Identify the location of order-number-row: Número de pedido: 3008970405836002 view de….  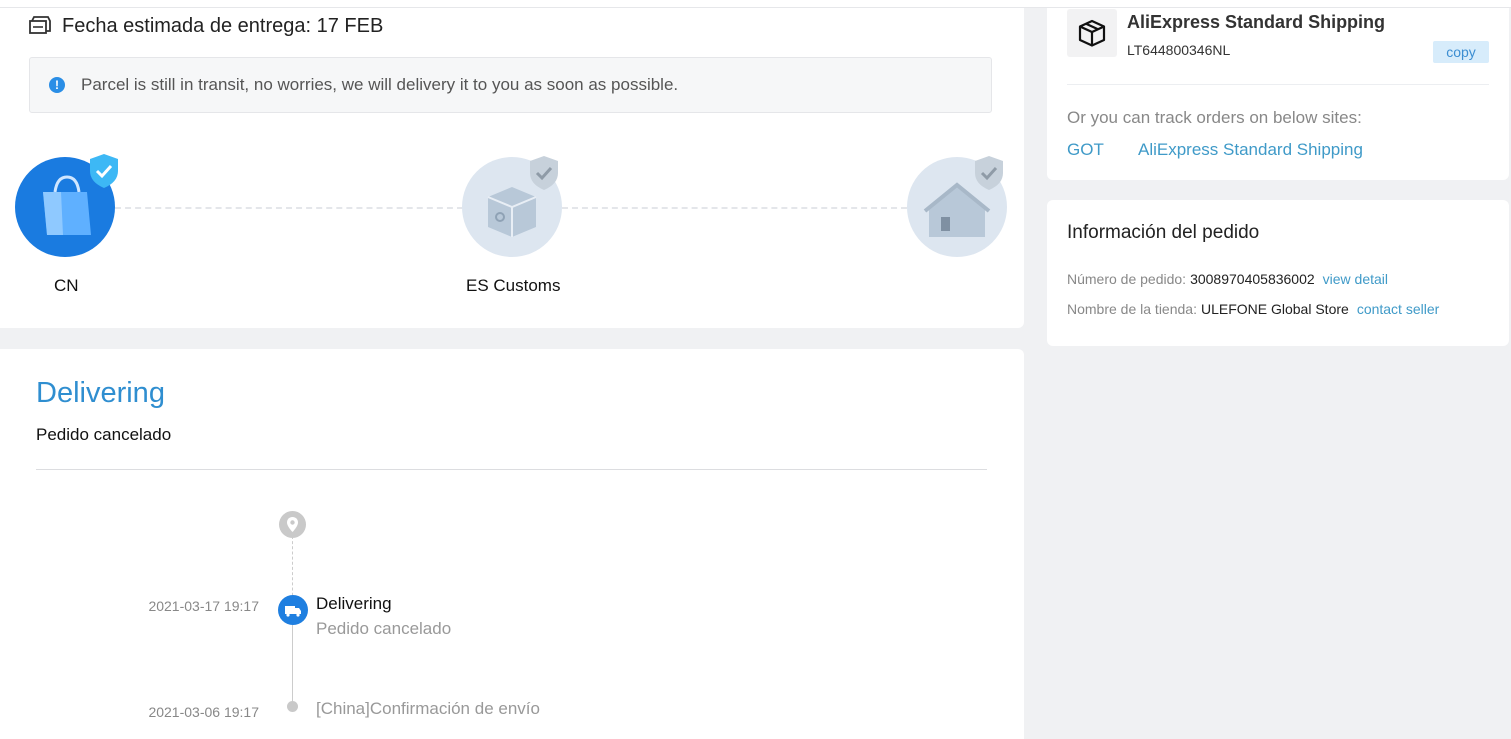
(1227, 279).